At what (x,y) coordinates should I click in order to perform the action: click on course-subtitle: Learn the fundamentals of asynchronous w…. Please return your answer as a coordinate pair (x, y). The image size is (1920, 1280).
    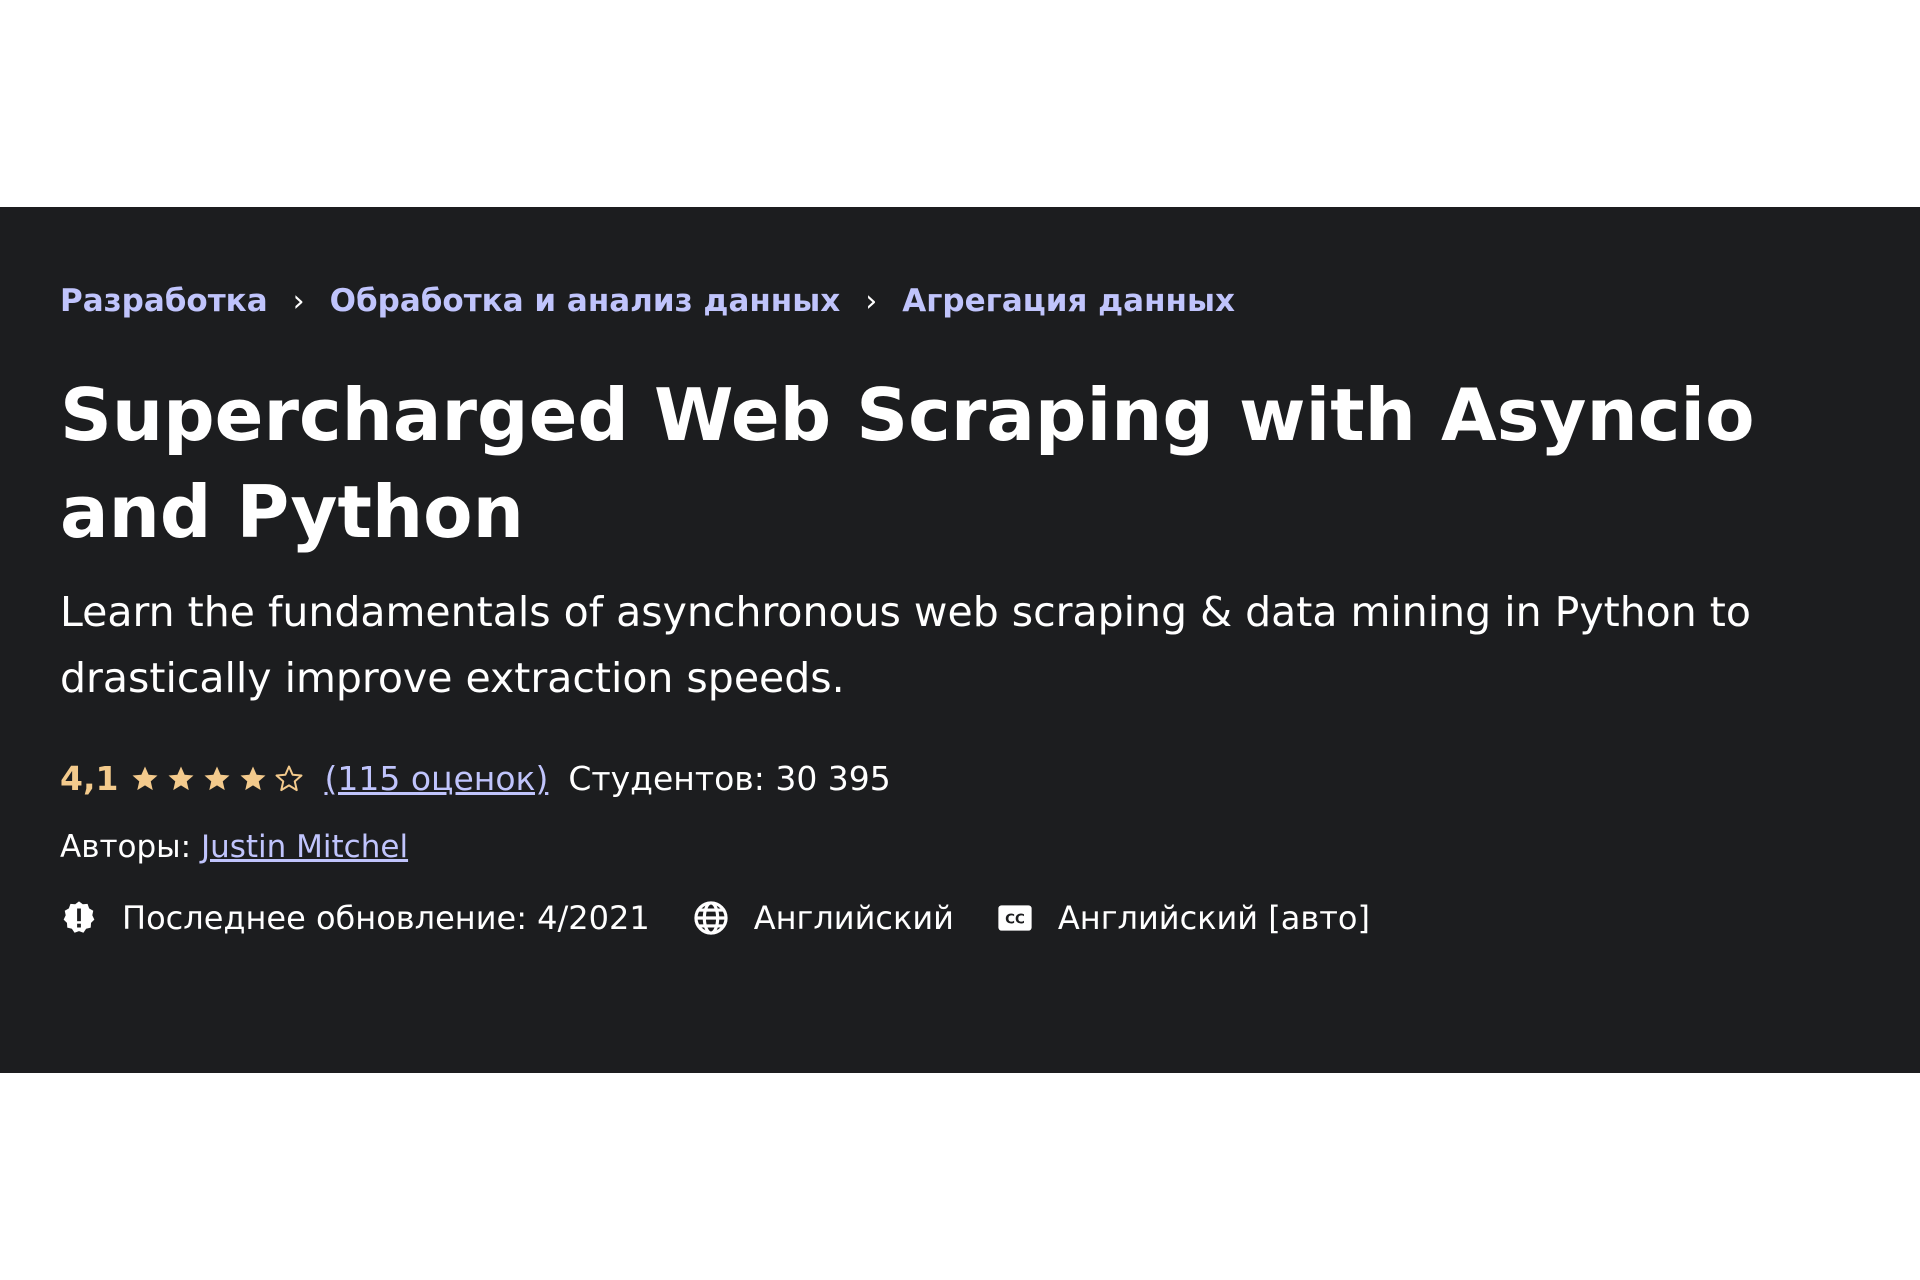
    Looking at the image, I should click on (905, 645).